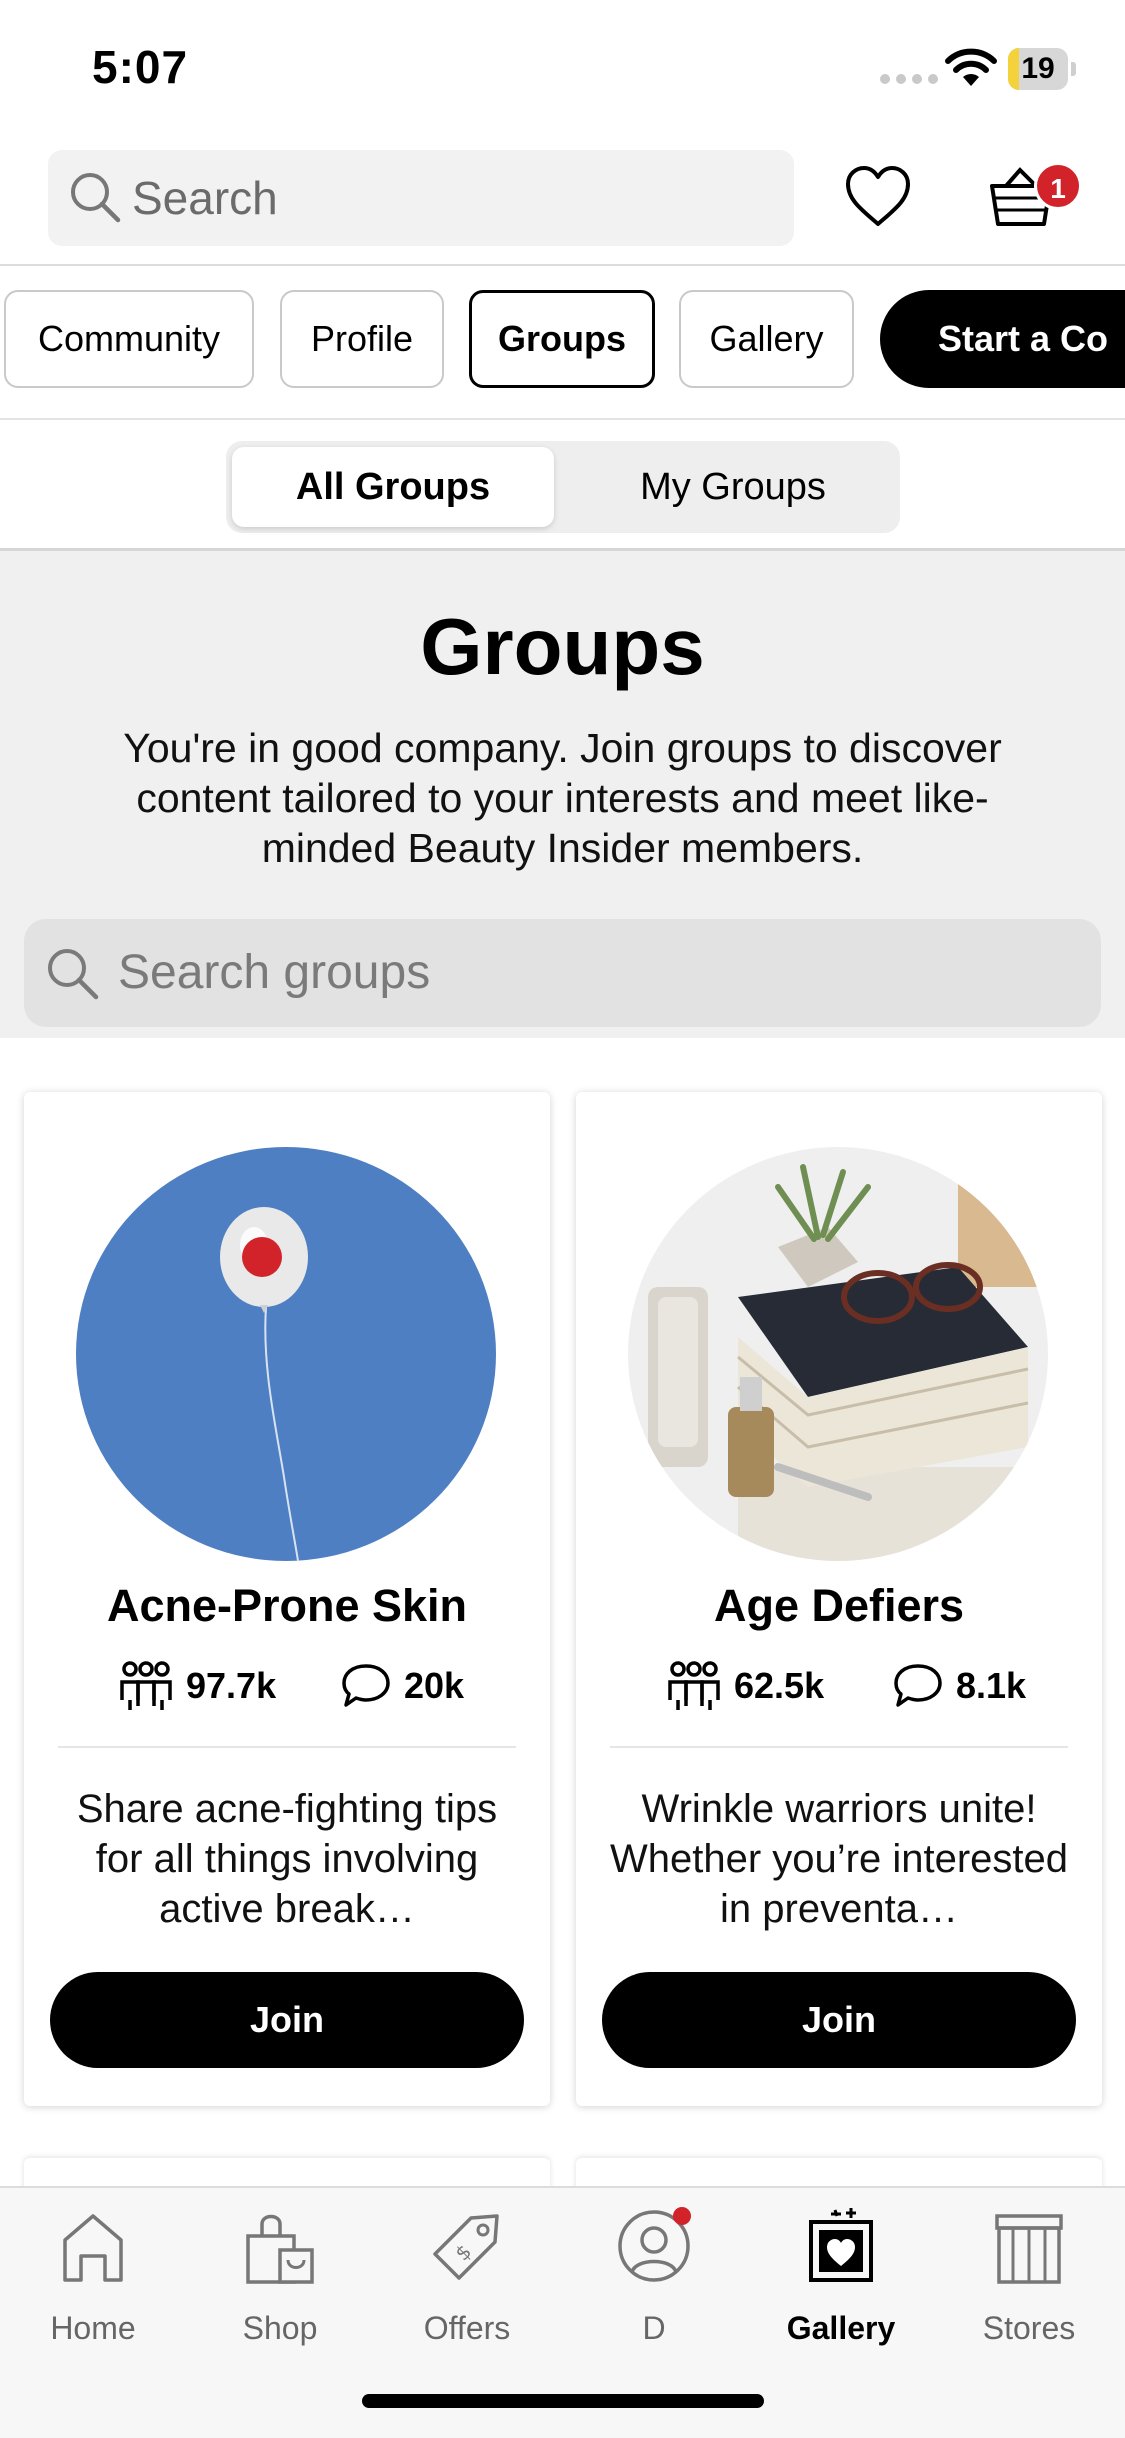 The width and height of the screenshot is (1125, 2438). What do you see at coordinates (839, 1605) in the screenshot?
I see `group-name: Age Defiers` at bounding box center [839, 1605].